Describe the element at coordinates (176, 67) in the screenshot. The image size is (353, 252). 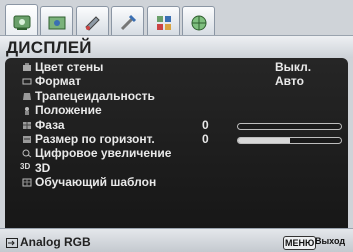
I see `menu-item-wall-color: Цвет стены Выкл.` at that location.